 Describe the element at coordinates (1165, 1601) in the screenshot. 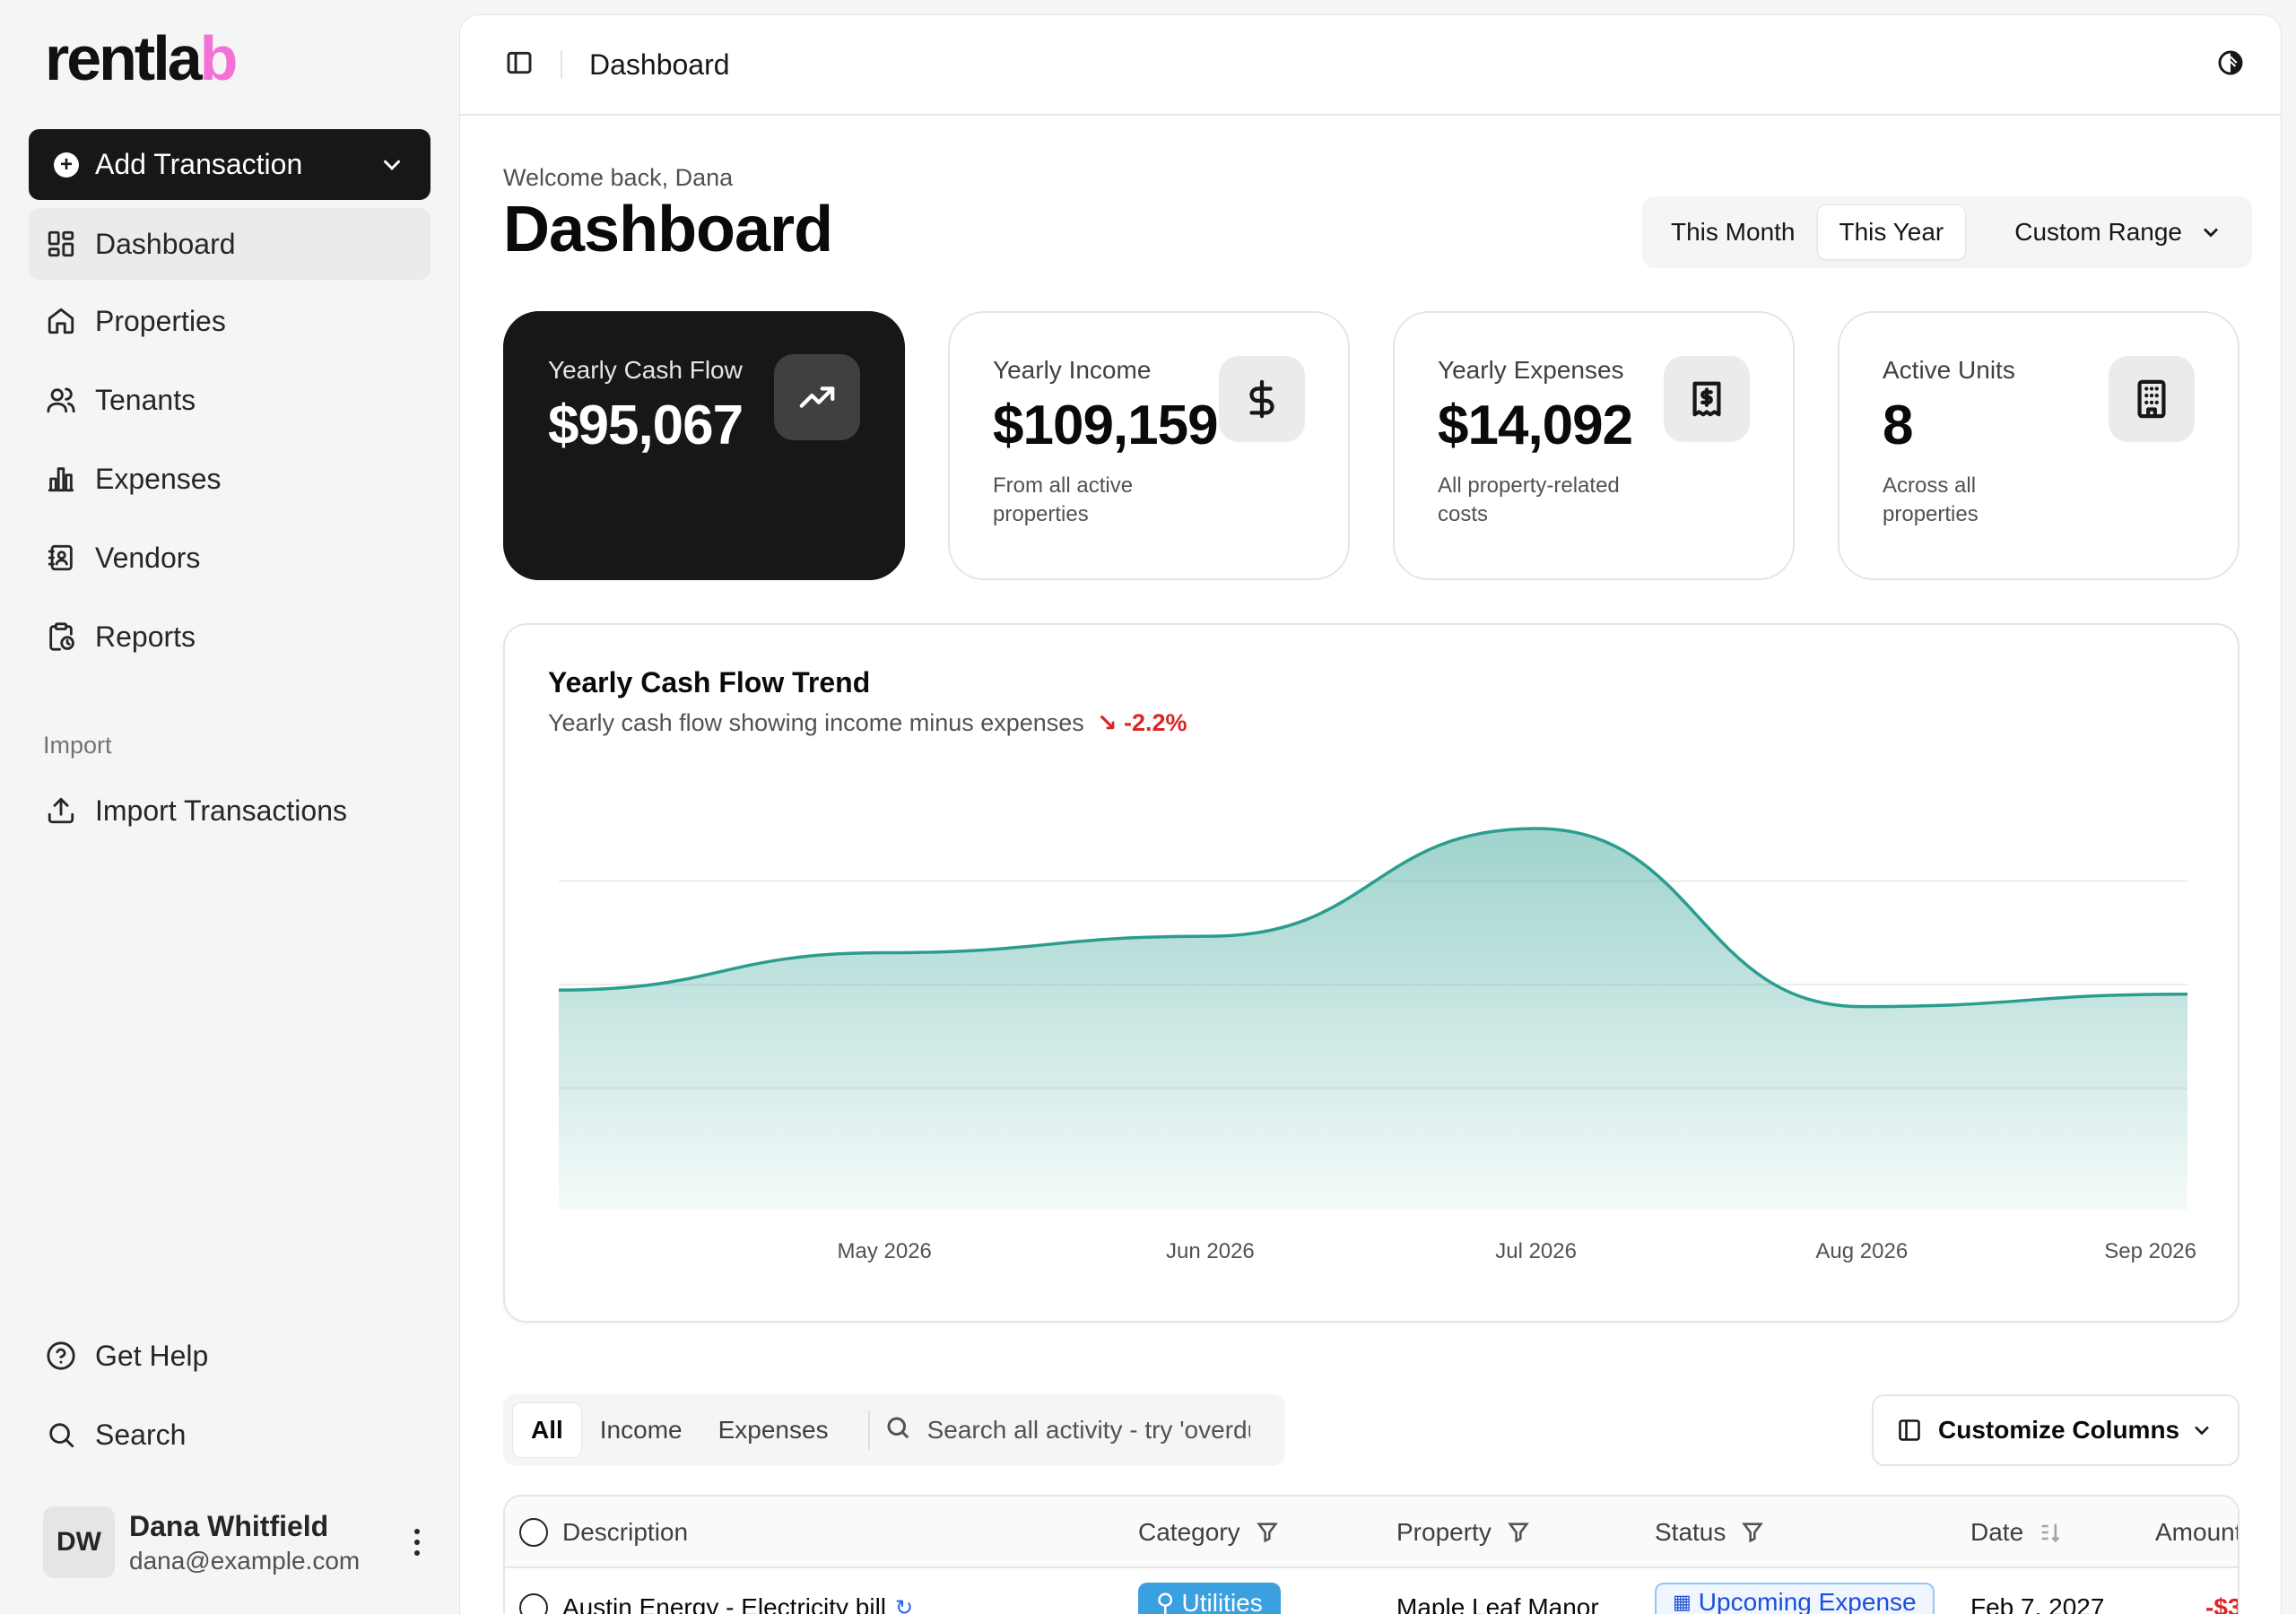

I see `pin-icon: ⚲` at that location.